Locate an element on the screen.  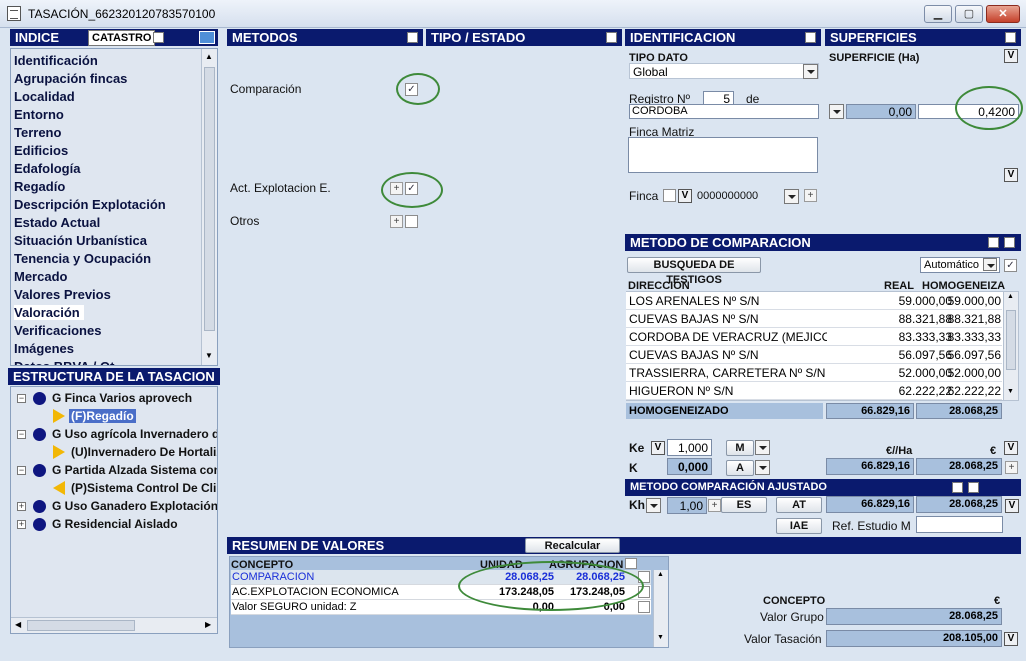
indice-scrollbar: ▲ ▼ is located at coordinates (209, 207).